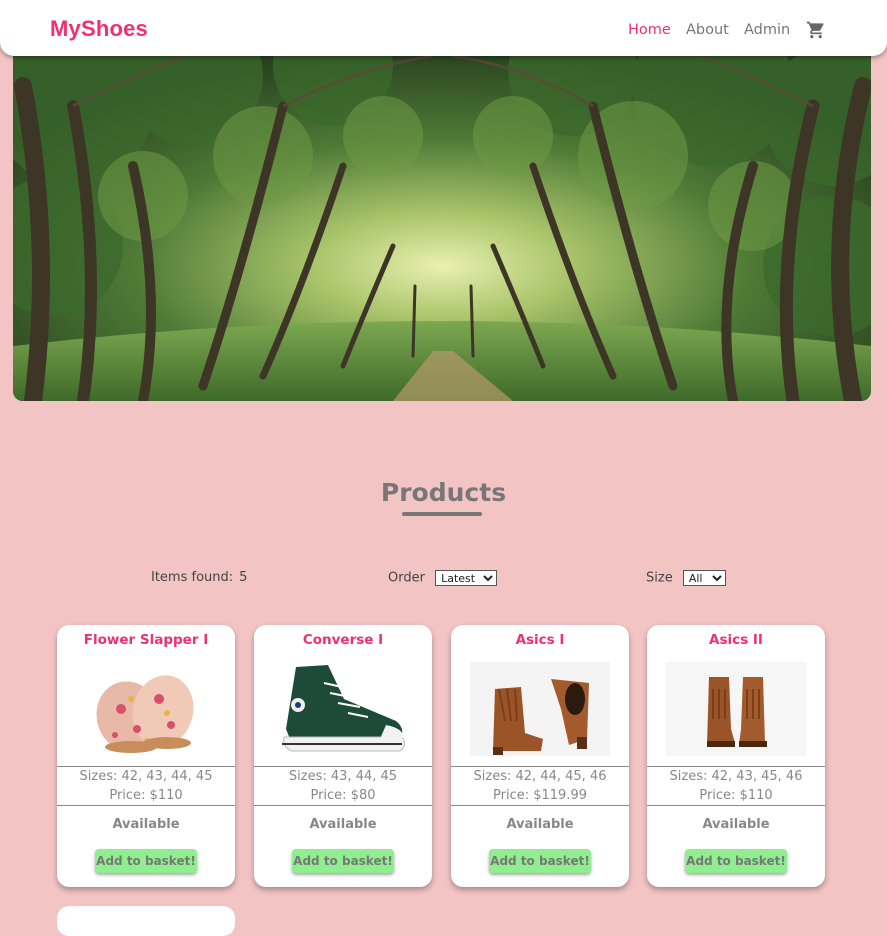 The image size is (887, 936). I want to click on items-found: Items found: 5, so click(199, 577).